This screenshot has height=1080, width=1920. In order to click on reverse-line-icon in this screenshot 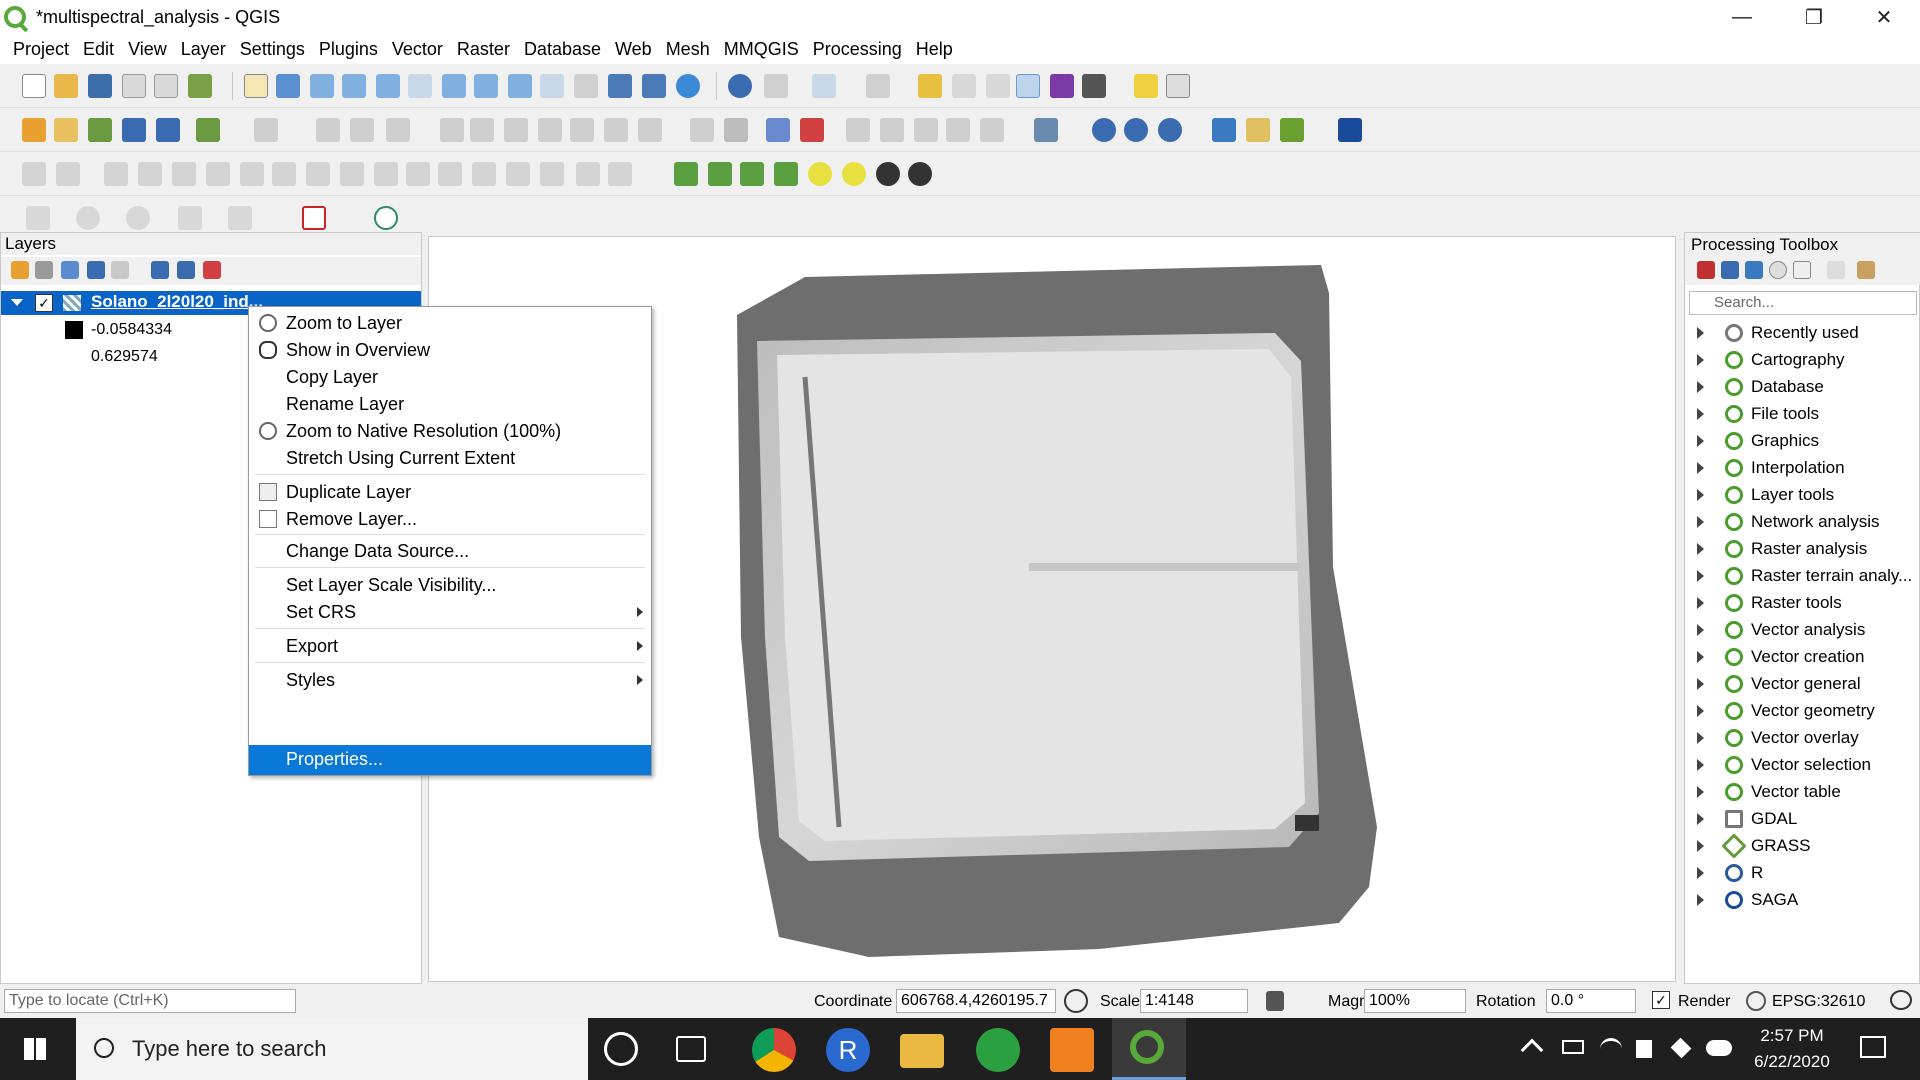, I will do `click(620, 174)`.